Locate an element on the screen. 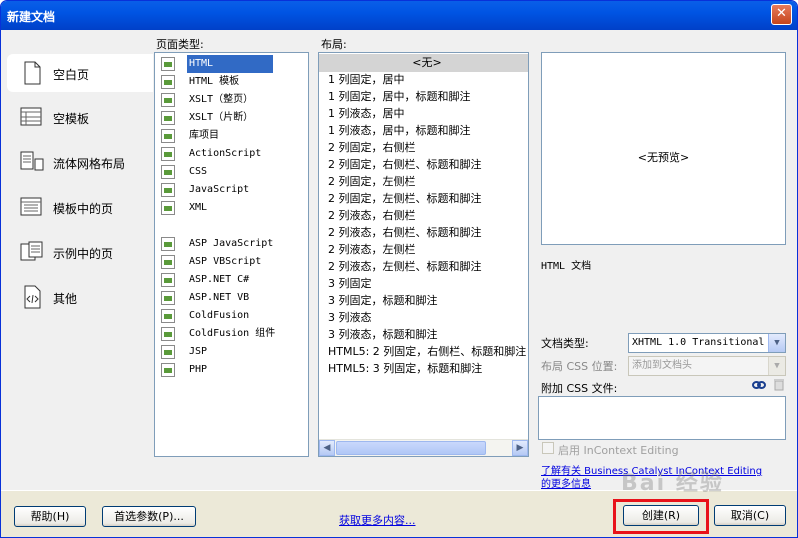 The height and width of the screenshot is (538, 798). chevron-down-icon: ▼ is located at coordinates (776, 343).